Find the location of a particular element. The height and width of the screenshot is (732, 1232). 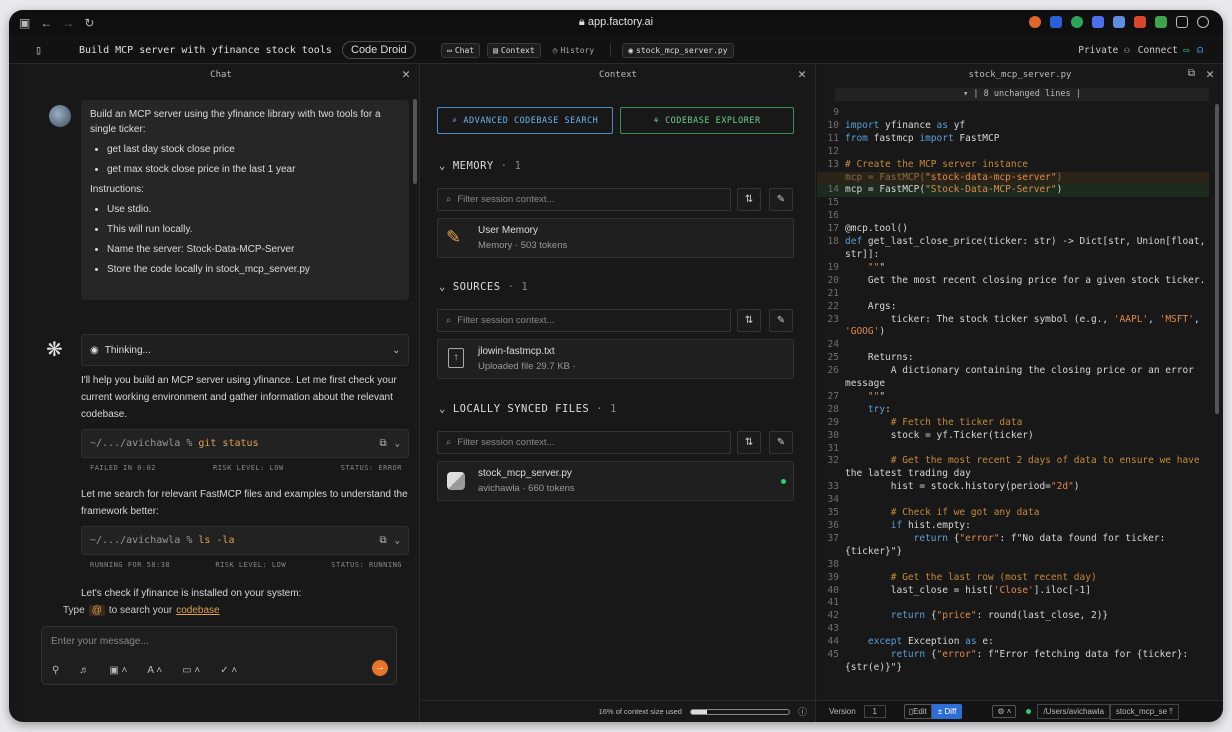

code-text: Args: is located at coordinates (871, 306).